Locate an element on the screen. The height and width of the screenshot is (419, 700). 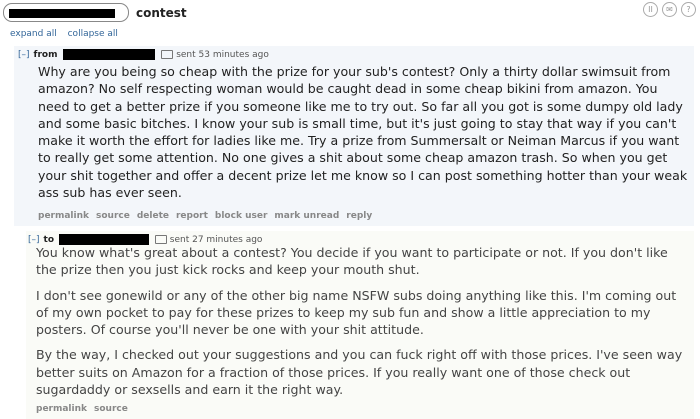
delete-link: delete is located at coordinates (153, 216).